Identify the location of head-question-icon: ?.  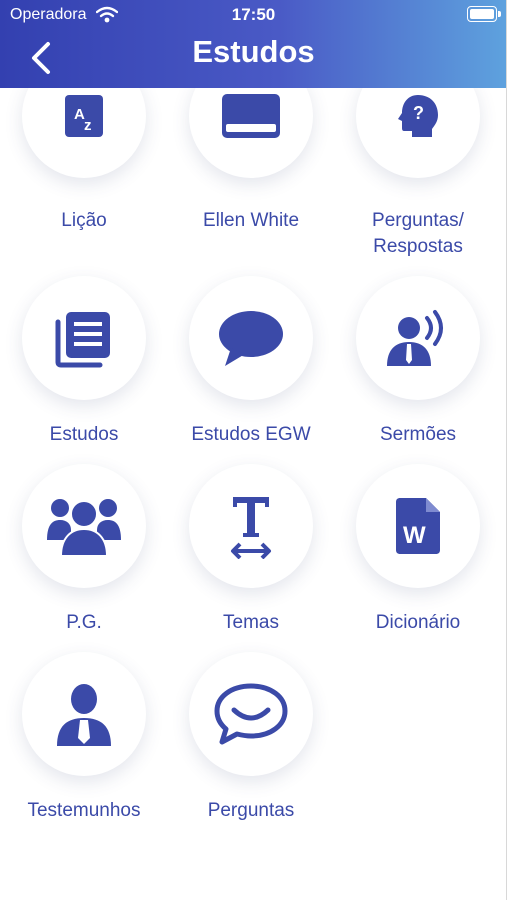
(418, 116).